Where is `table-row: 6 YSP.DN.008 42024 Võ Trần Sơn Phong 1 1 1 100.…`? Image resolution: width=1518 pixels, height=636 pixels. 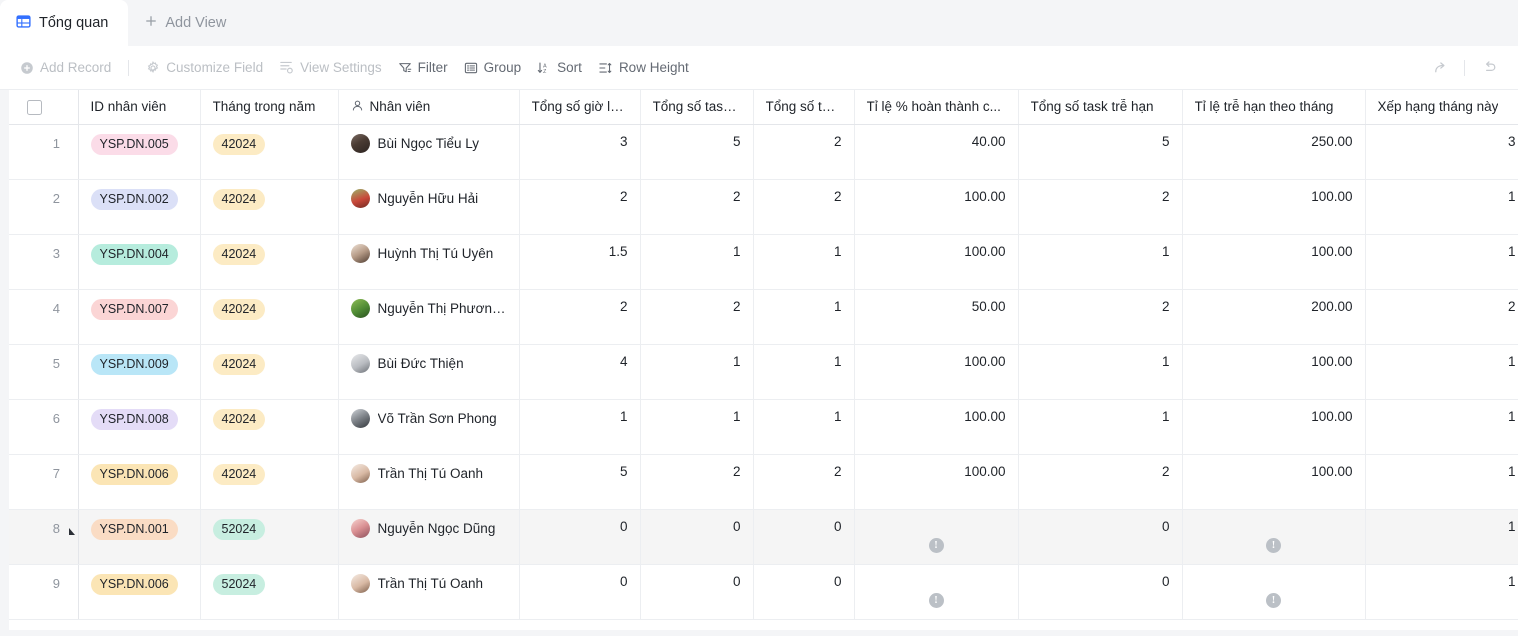 table-row: 6 YSP.DN.008 42024 Võ Trần Sơn Phong 1 1 1 100.… is located at coordinates (759, 427).